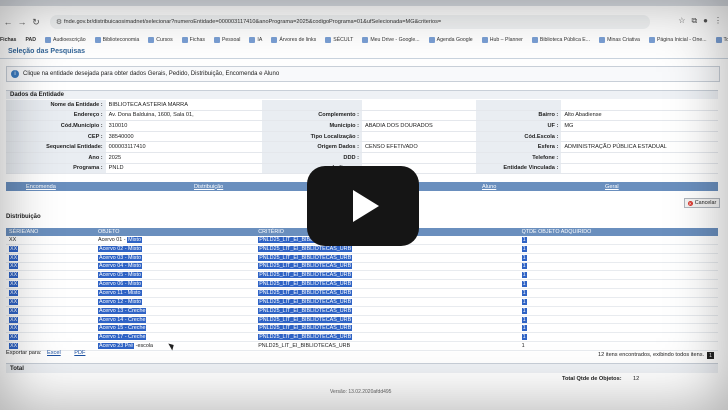  I want to click on bookmark-item: PAD, so click(30, 40).